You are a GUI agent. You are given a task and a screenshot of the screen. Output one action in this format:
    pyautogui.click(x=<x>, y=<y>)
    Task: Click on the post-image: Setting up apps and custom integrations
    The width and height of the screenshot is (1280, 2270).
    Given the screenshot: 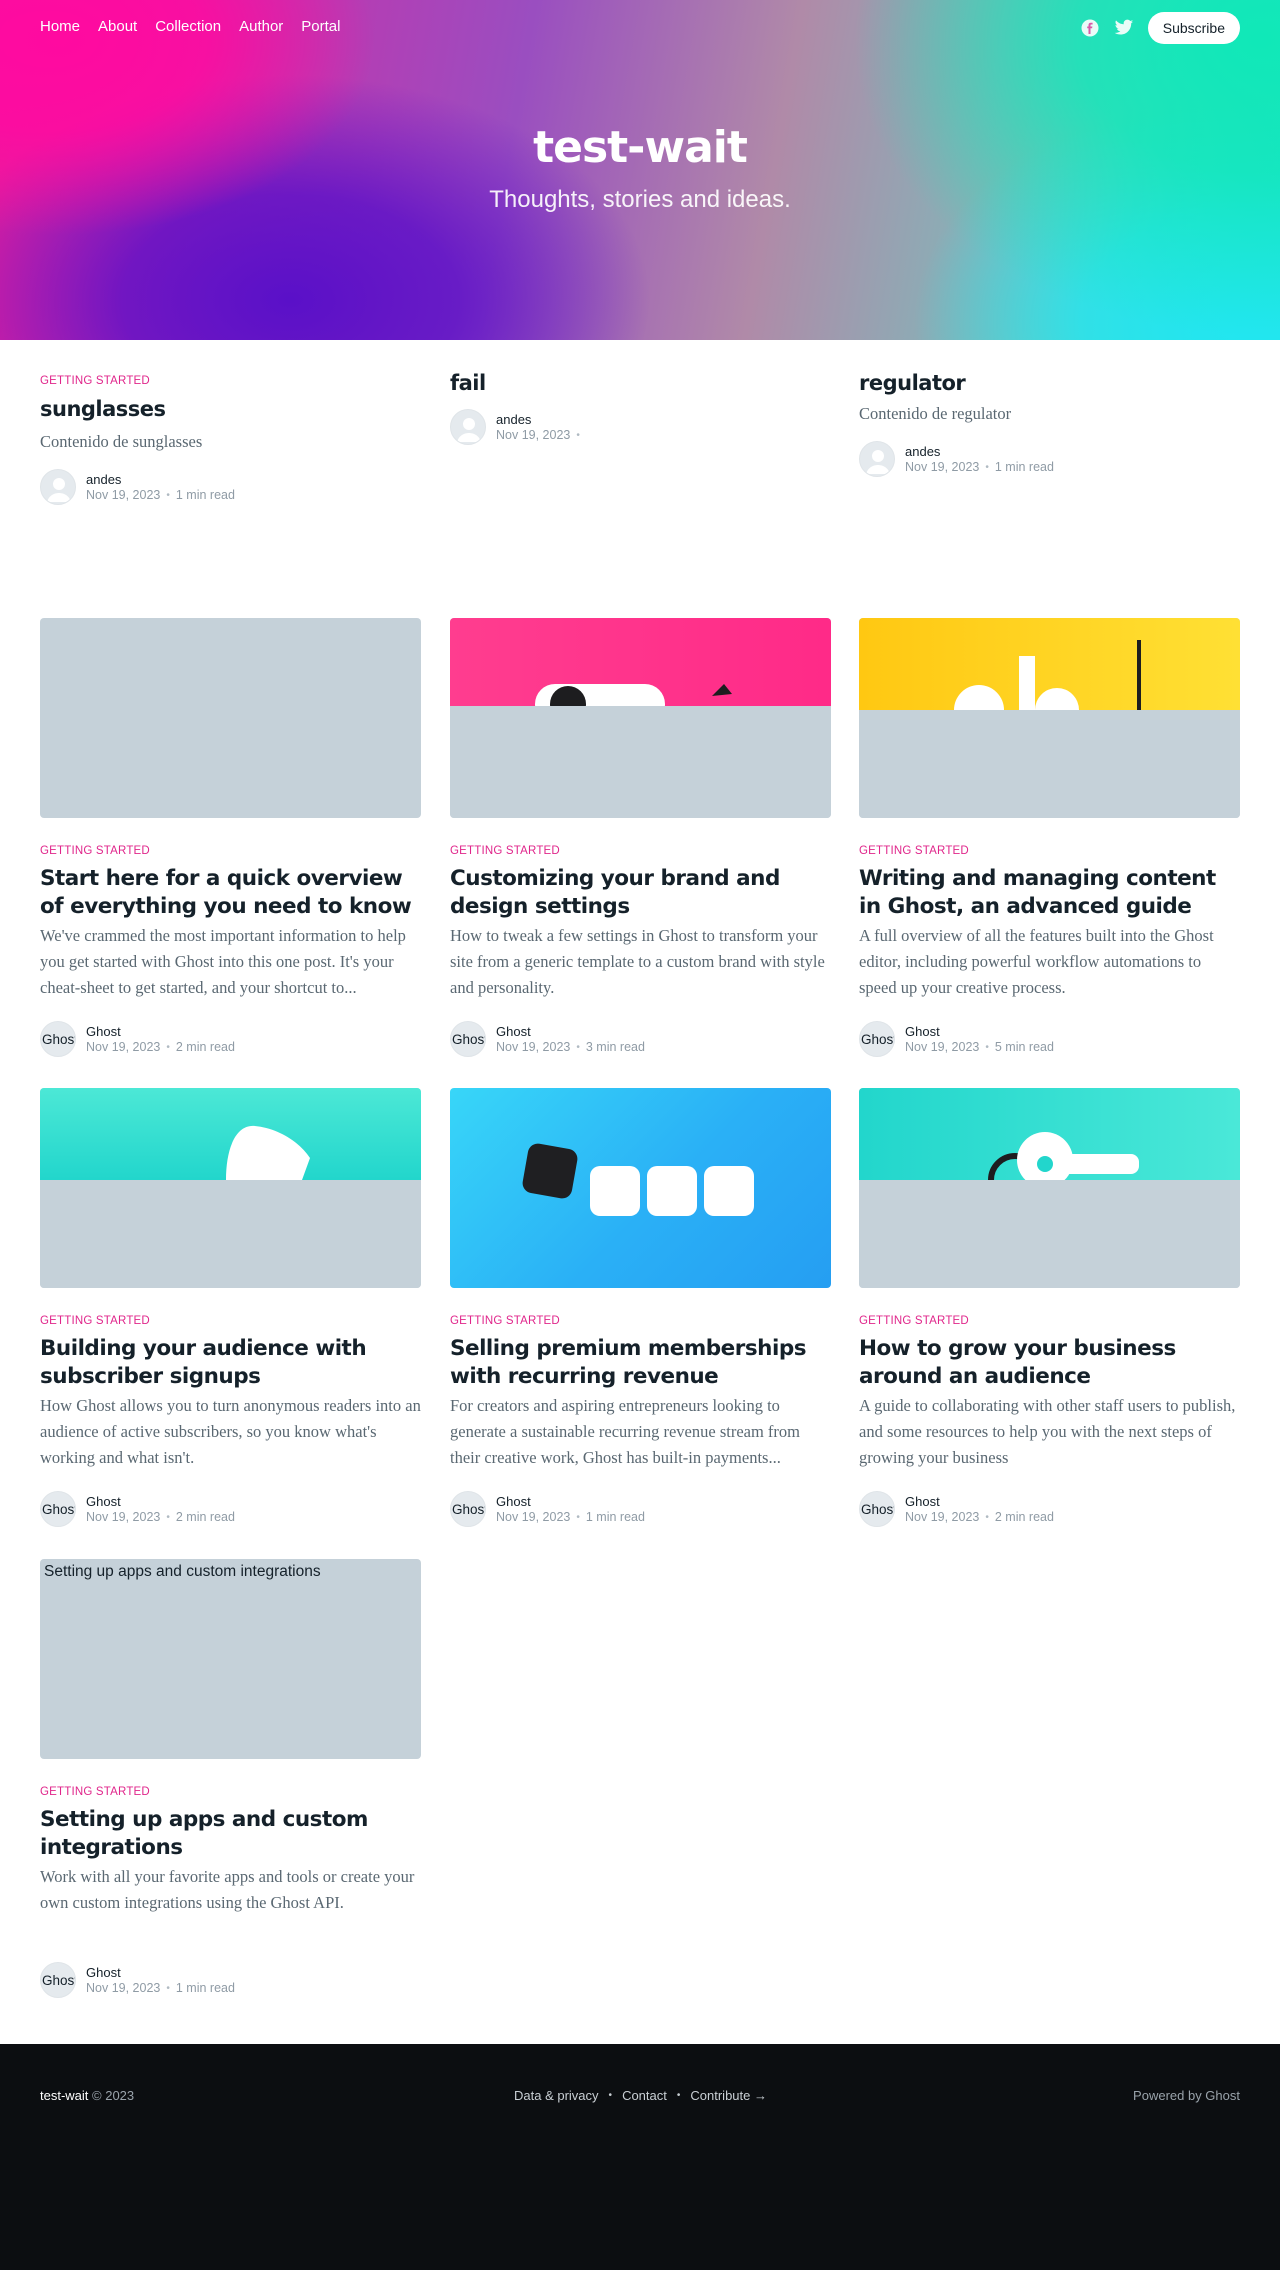 What is the action you would take?
    pyautogui.click(x=230, y=1659)
    